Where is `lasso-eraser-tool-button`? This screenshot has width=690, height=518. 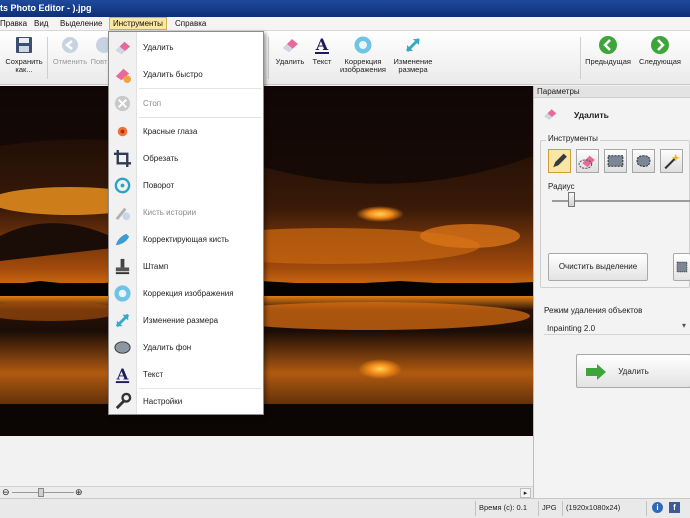 lasso-eraser-tool-button is located at coordinates (587, 161).